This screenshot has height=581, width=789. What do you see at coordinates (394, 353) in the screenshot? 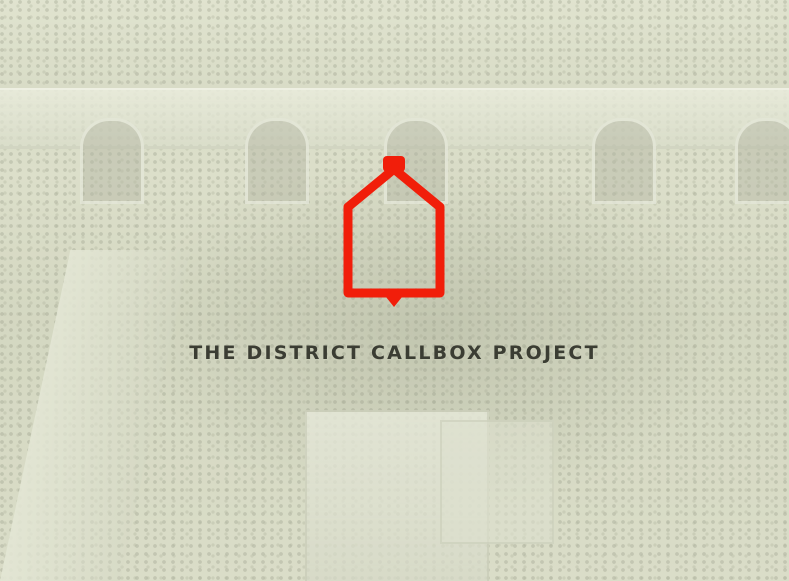
I see `project-title: THE DISTRICT CALLBOX PROJECT` at bounding box center [394, 353].